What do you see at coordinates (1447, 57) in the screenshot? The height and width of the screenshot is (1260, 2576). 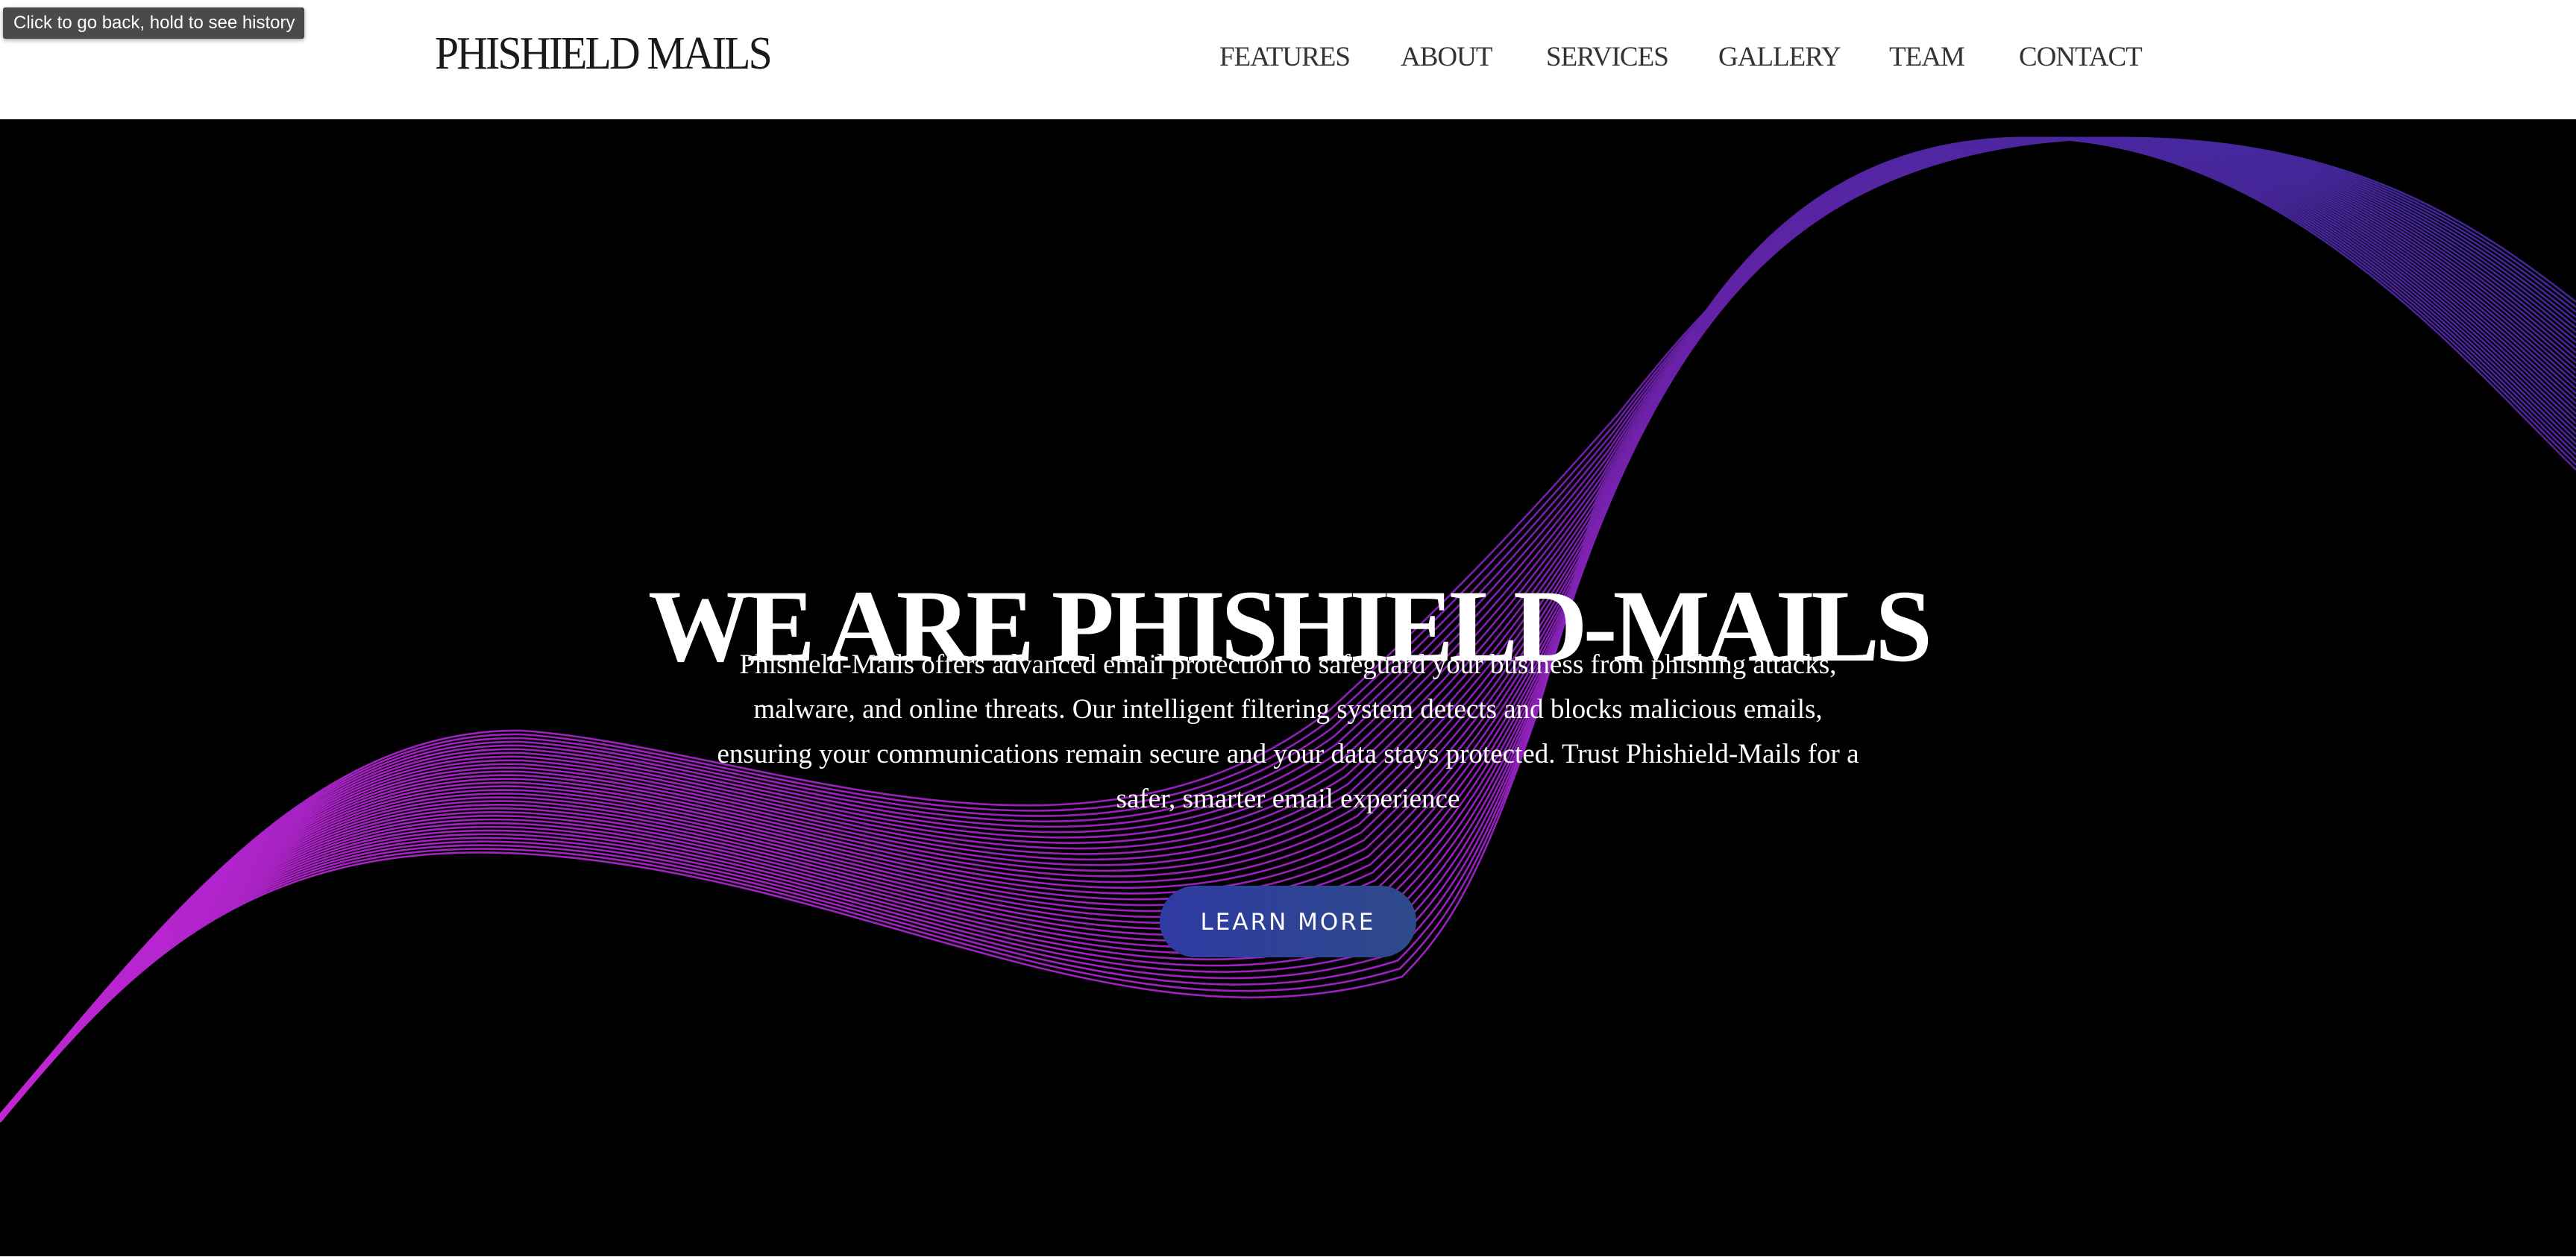 I see `nav-link-about: ABOUT` at bounding box center [1447, 57].